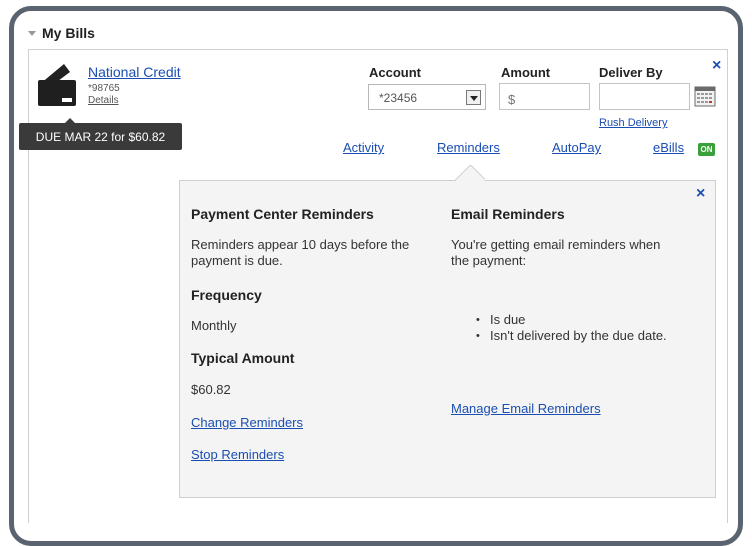  What do you see at coordinates (427, 97) in the screenshot?
I see `account-select: *23456` at bounding box center [427, 97].